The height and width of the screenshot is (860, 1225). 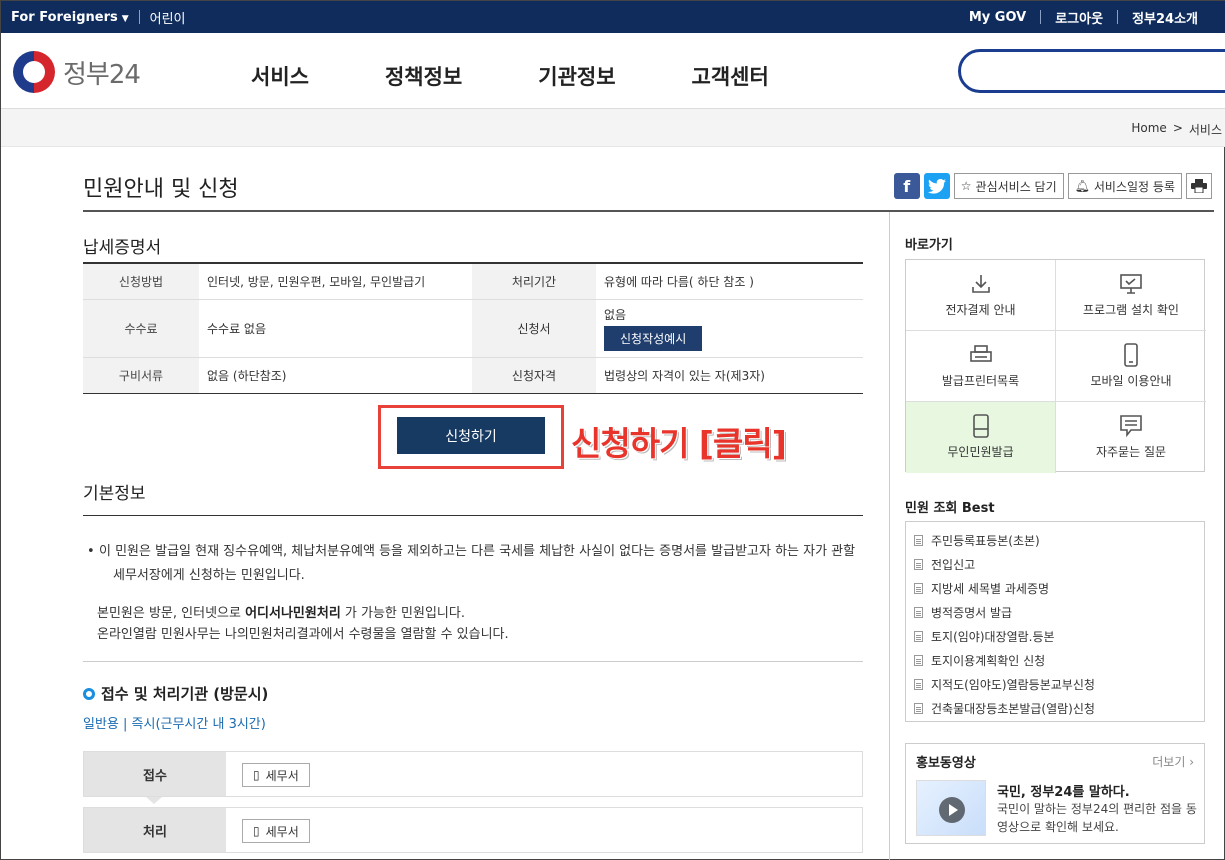 What do you see at coordinates (981, 295) in the screenshot?
I see `shortcut-payment: 전자결제 안내` at bounding box center [981, 295].